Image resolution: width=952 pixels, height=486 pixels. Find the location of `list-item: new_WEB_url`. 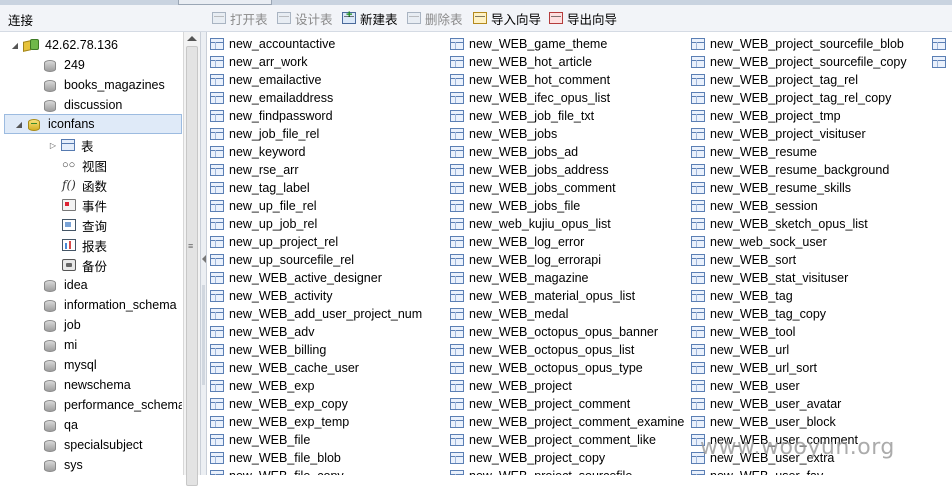

list-item: new_WEB_url is located at coordinates (799, 350).